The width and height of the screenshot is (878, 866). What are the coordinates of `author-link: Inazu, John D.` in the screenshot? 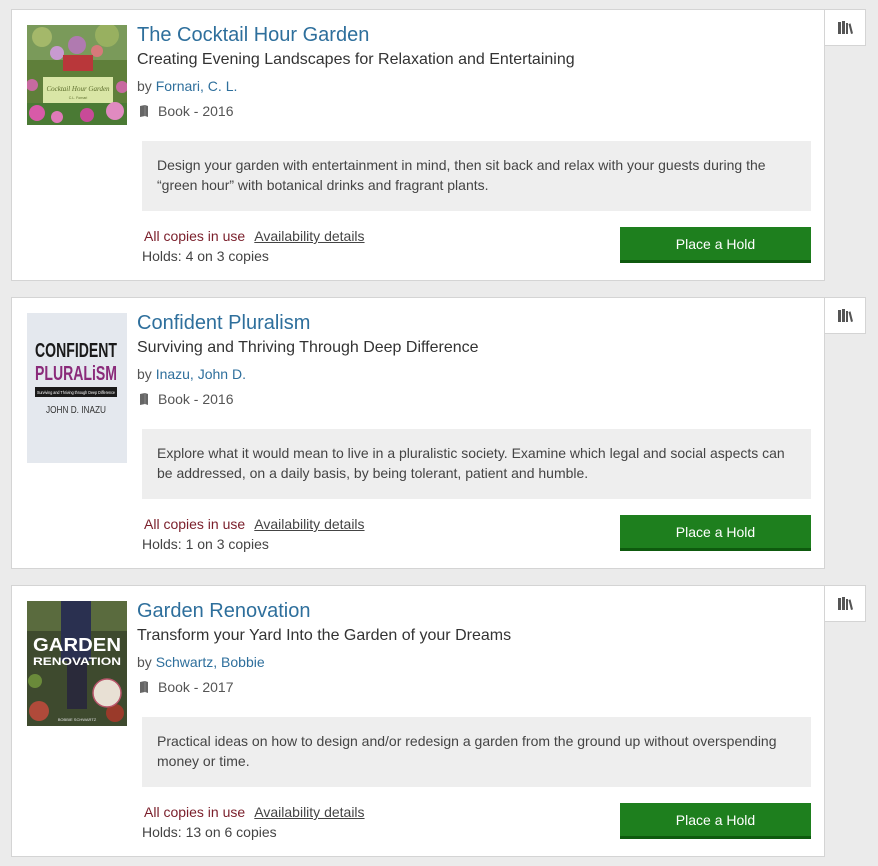 It's located at (201, 374).